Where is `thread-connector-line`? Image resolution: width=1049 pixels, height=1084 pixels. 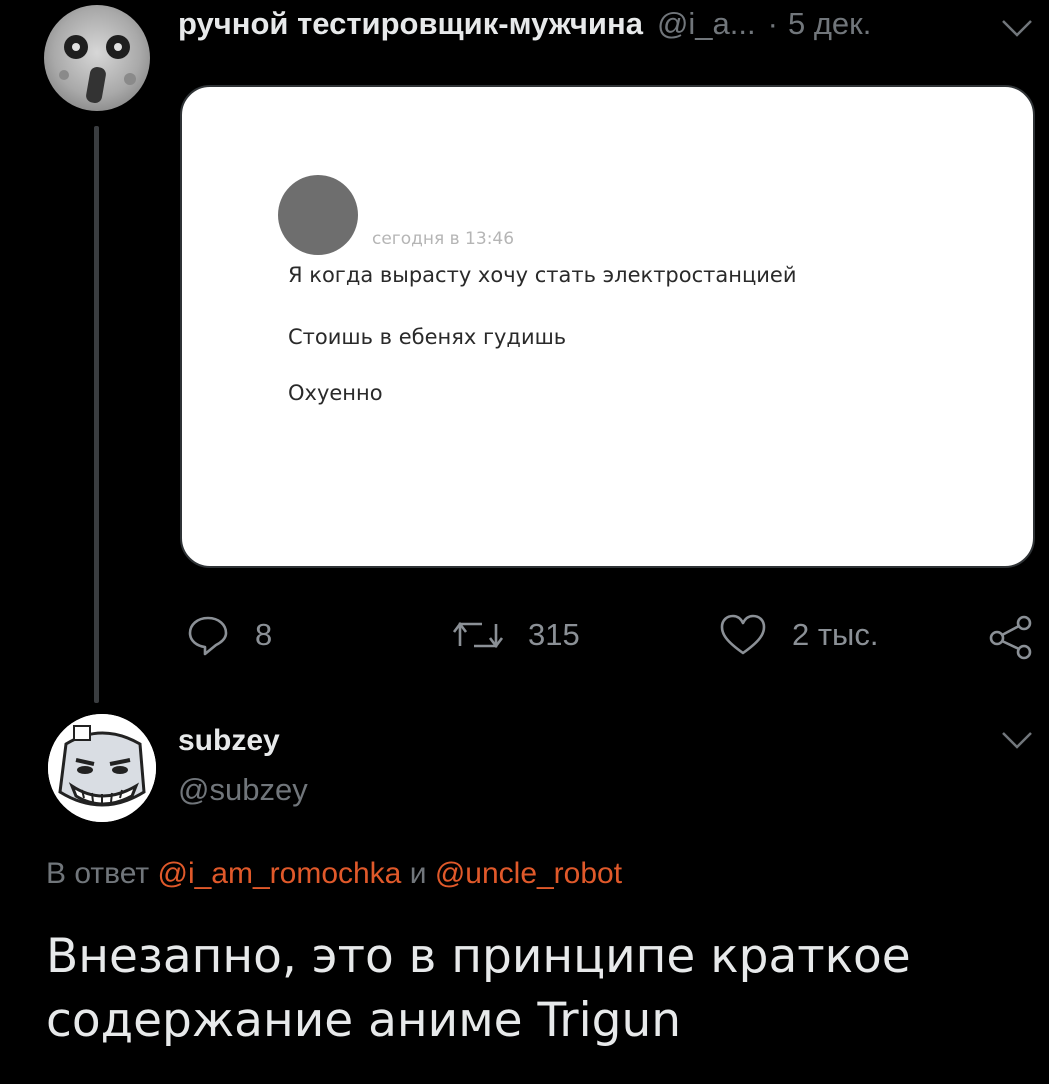
thread-connector-line is located at coordinates (96, 414).